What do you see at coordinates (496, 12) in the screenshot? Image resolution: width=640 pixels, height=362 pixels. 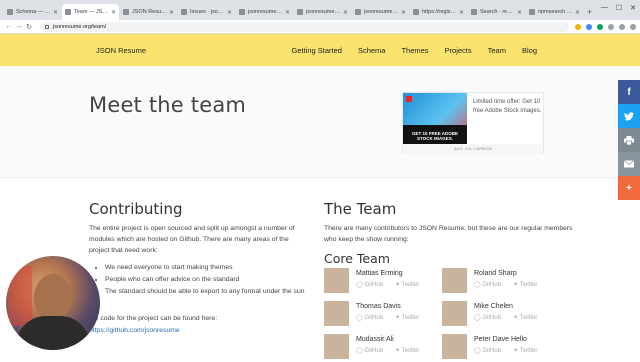 I see `browser-tab: Search · resume.js✕` at bounding box center [496, 12].